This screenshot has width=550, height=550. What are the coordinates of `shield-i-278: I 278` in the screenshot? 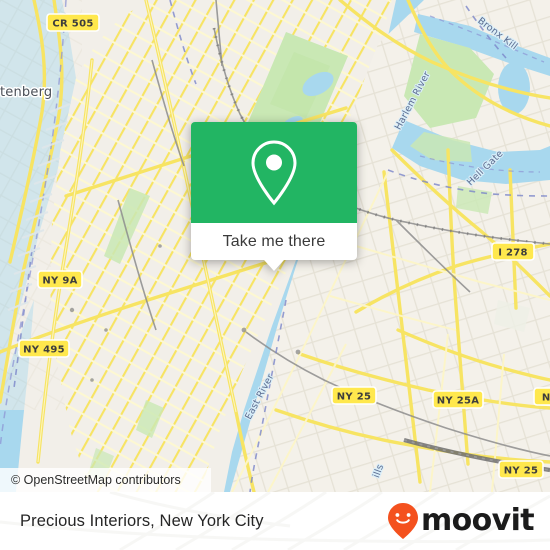 It's located at (513, 251).